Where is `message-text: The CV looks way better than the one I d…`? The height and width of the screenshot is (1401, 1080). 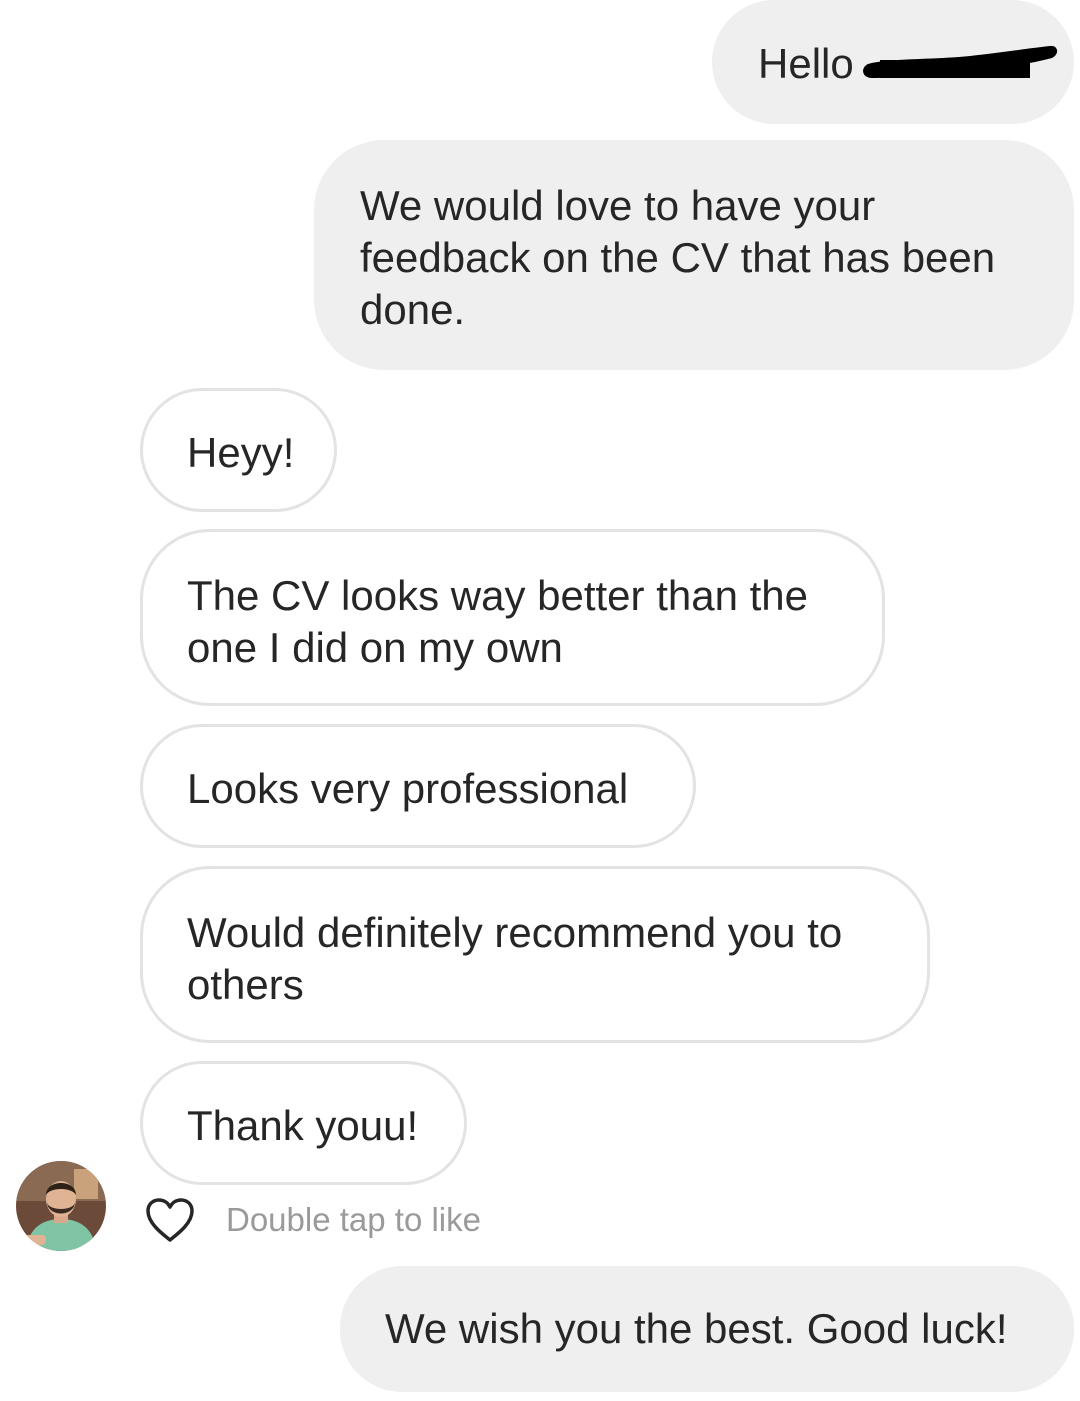 message-text: The CV looks way better than the one I d… is located at coordinates (497, 621).